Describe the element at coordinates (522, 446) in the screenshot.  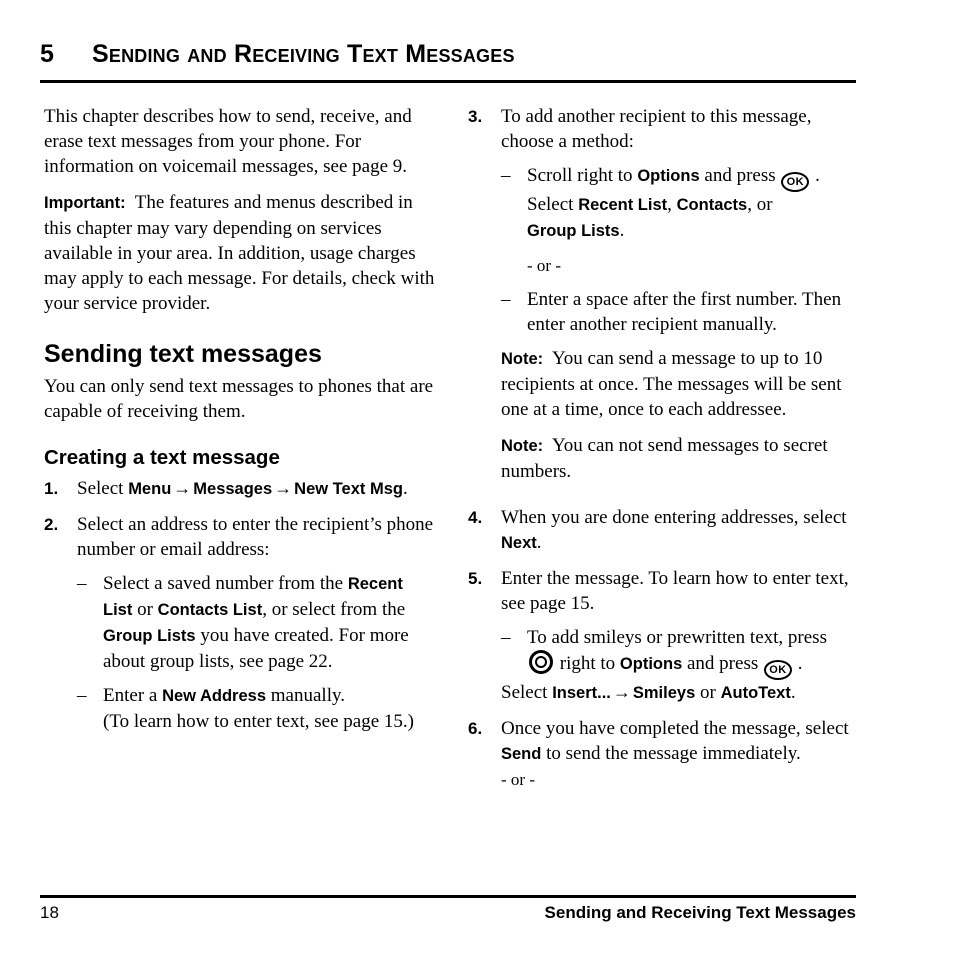
I see `note-2-label: Note:` at that location.